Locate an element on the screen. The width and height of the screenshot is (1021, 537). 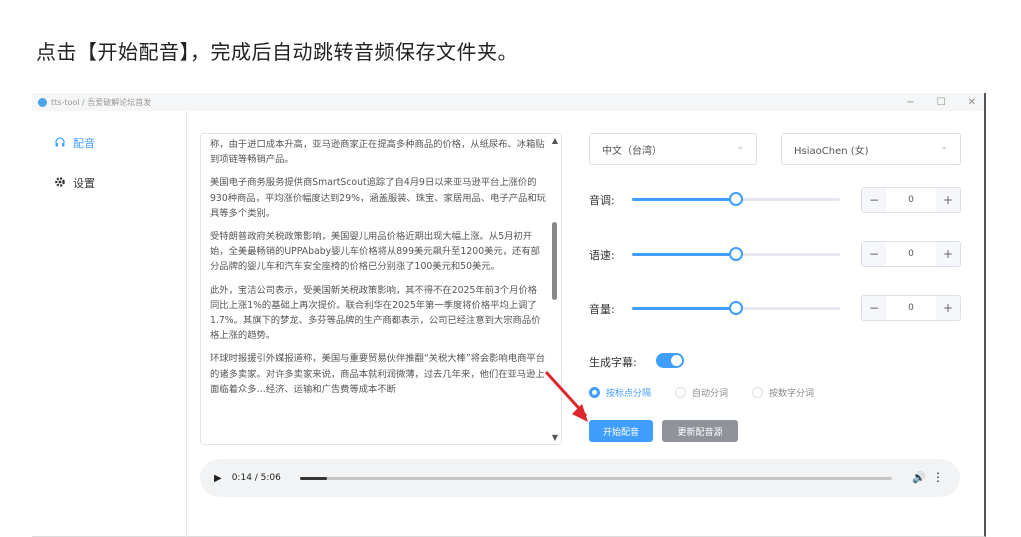
pitch-label: 音调: is located at coordinates (602, 200).